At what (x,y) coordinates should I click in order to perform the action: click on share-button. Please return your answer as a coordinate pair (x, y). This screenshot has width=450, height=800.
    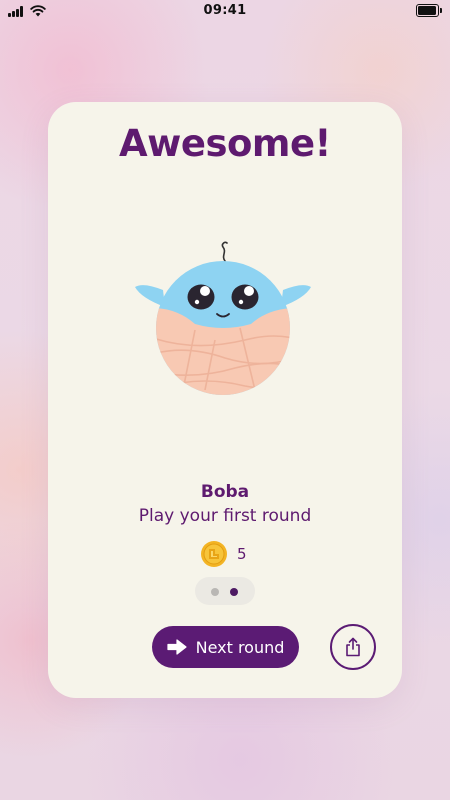
    Looking at the image, I should click on (353, 647).